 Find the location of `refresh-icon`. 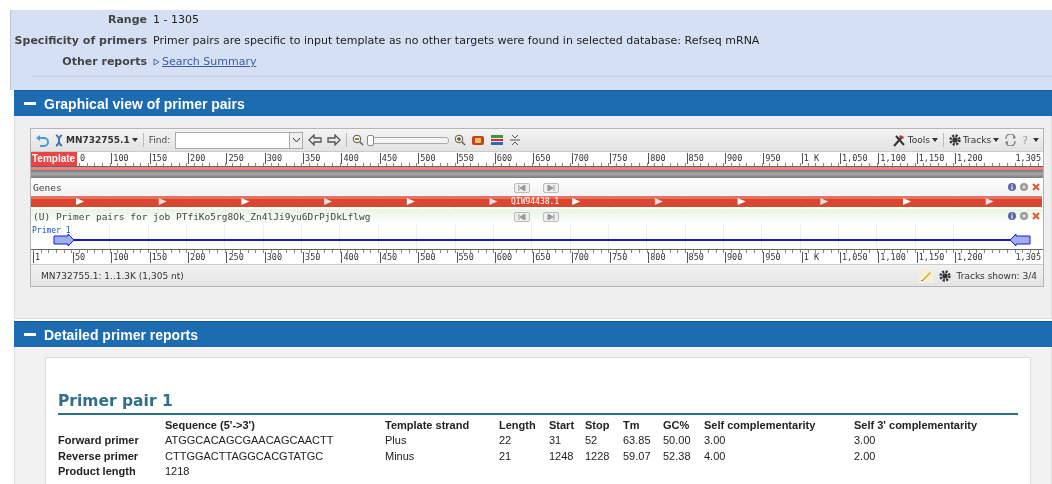

refresh-icon is located at coordinates (1011, 140).